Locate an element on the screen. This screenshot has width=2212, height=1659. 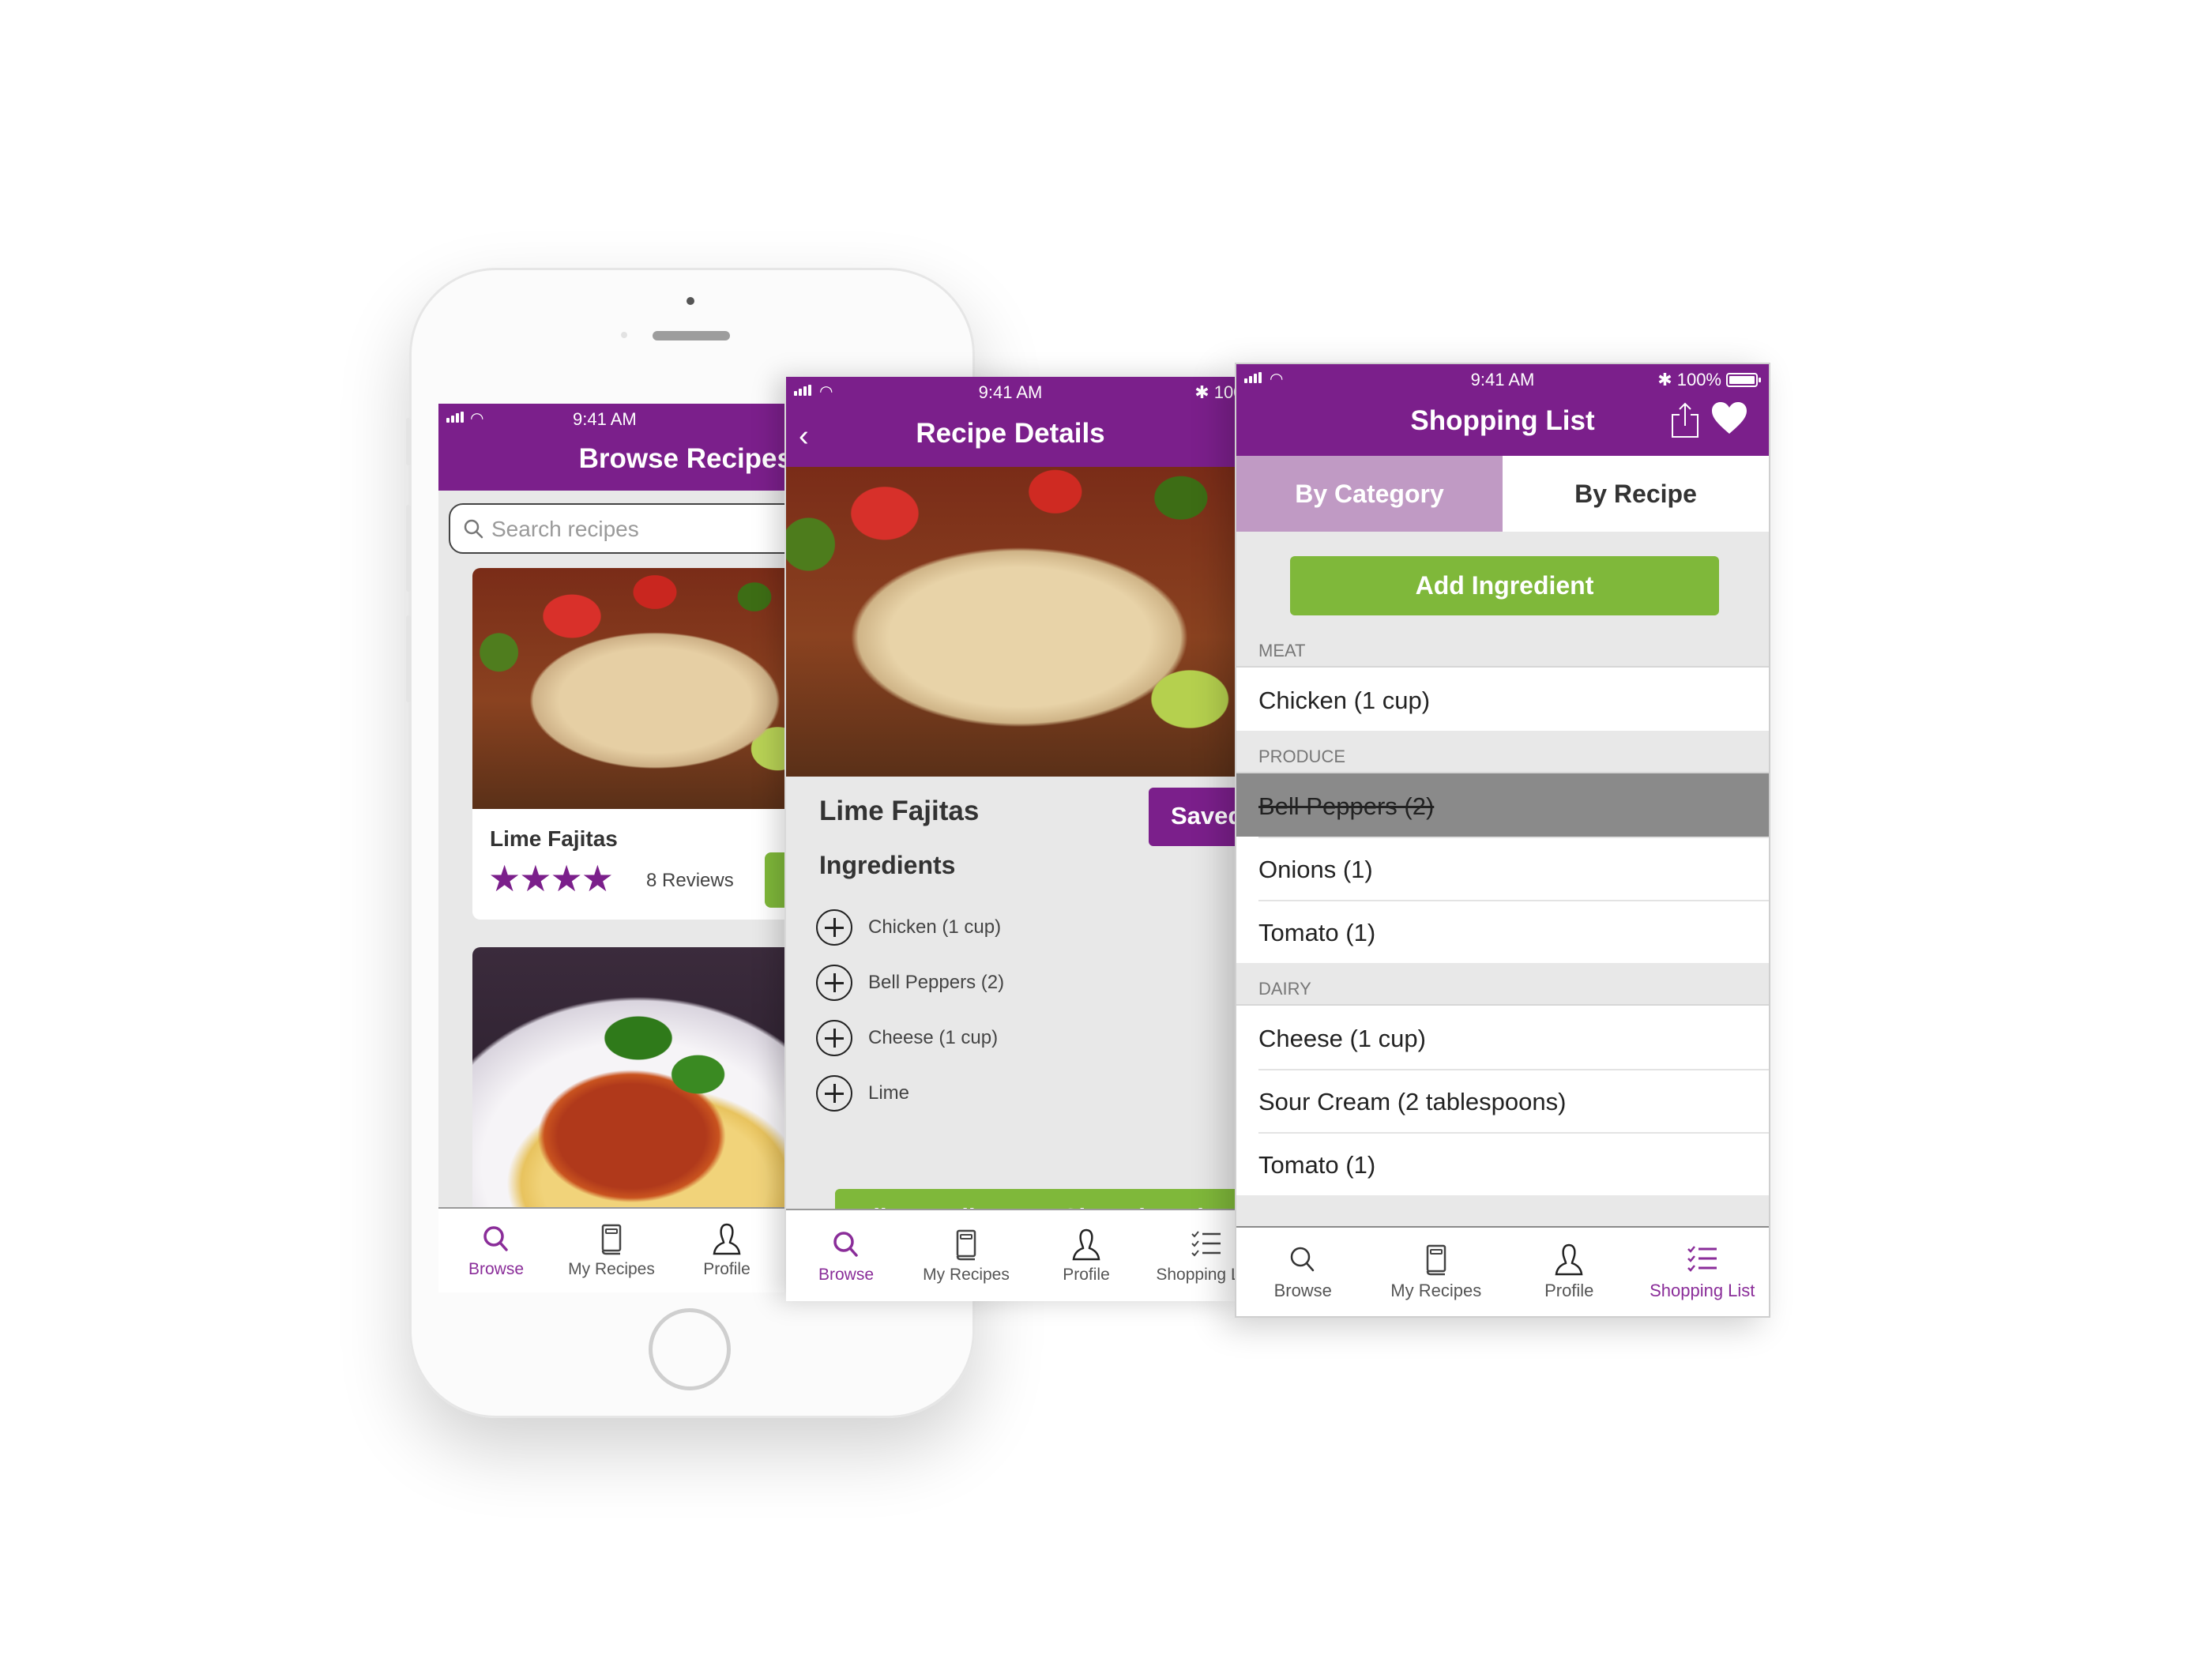
star-rating: ★ ★ ★ ★ is located at coordinates (551, 879).